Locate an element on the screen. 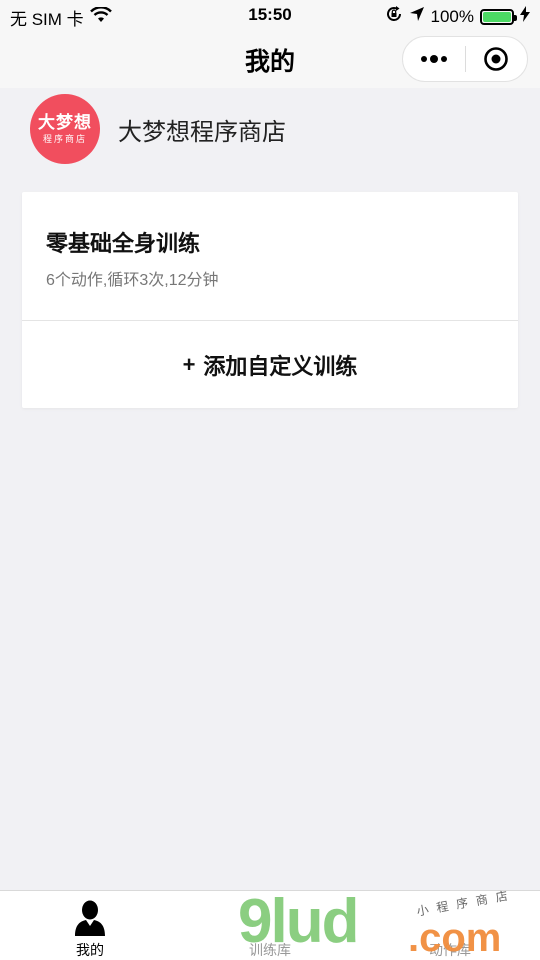 The width and height of the screenshot is (540, 960). avatar-logo-sub: 程序商店 is located at coordinates (64, 139).